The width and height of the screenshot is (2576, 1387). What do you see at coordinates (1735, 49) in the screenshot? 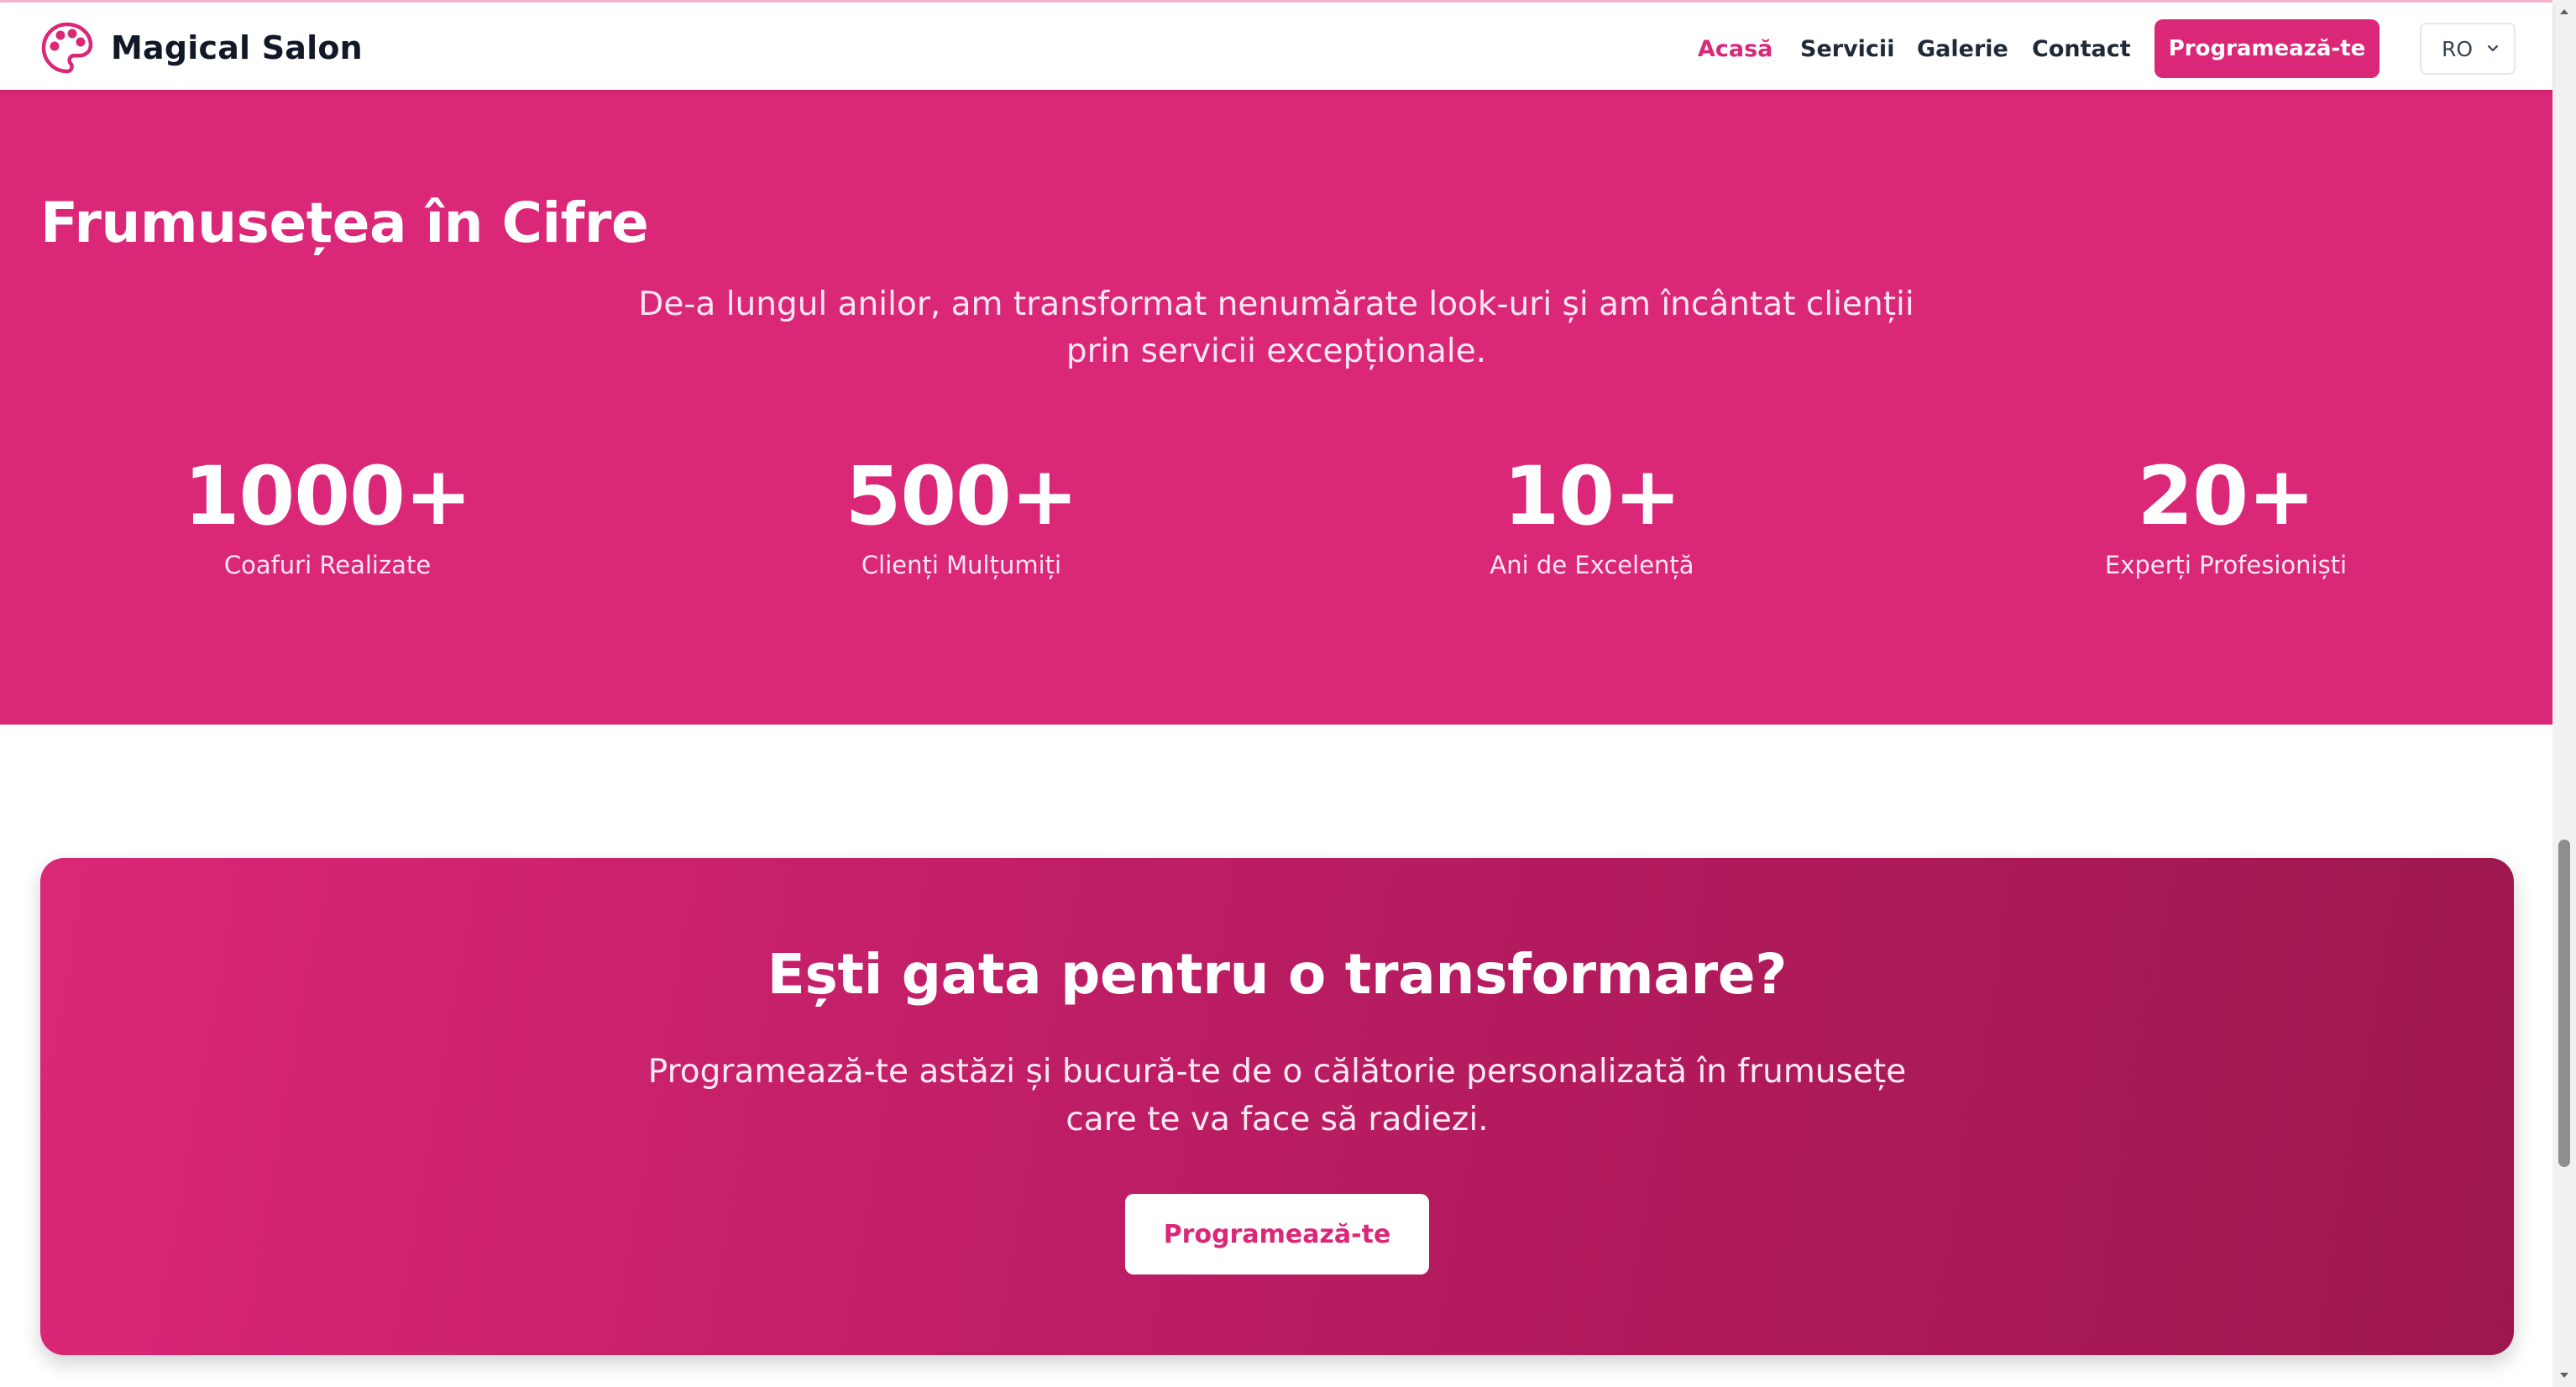
I see `nav-link-acasa: Acasă` at bounding box center [1735, 49].